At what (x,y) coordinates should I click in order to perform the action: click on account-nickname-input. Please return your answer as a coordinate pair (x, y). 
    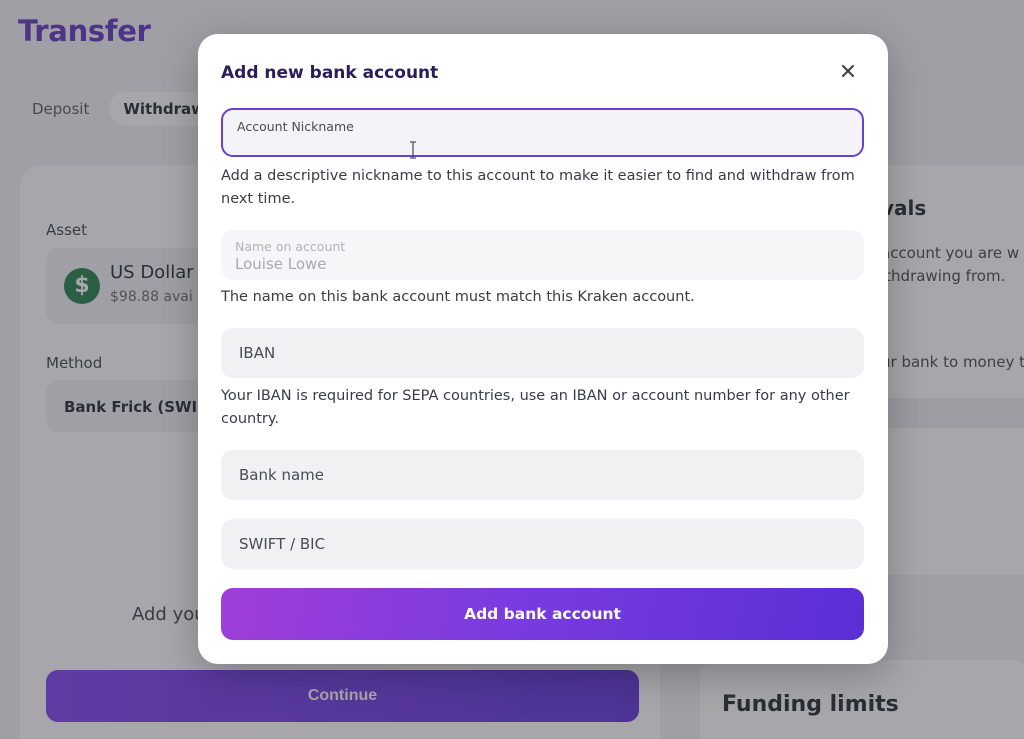
    Looking at the image, I should click on (542, 132).